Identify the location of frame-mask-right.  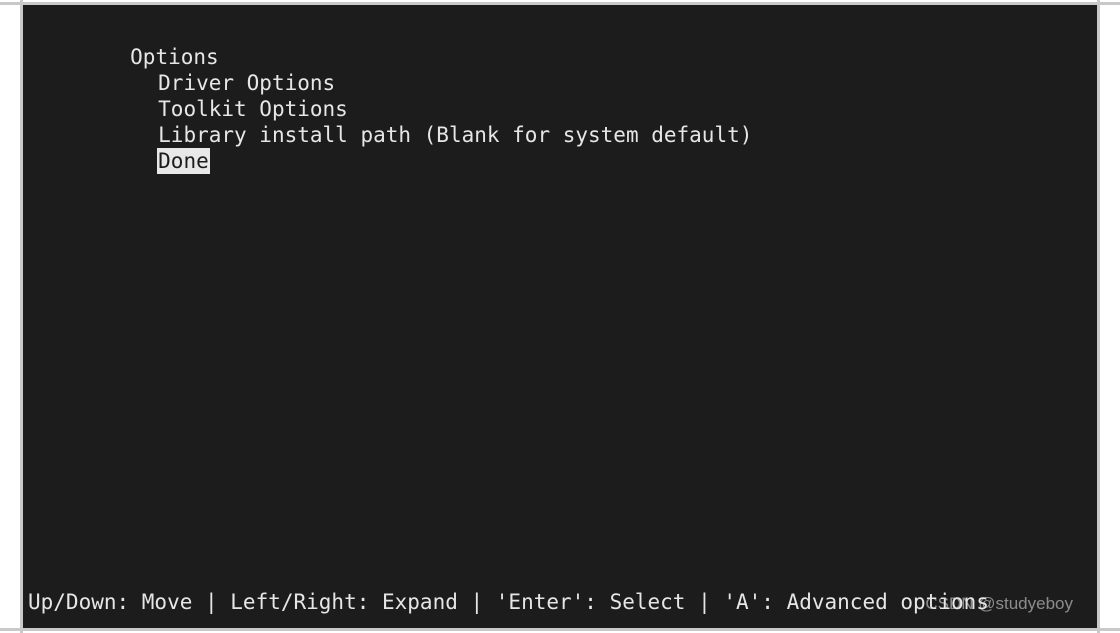
(1110, 316).